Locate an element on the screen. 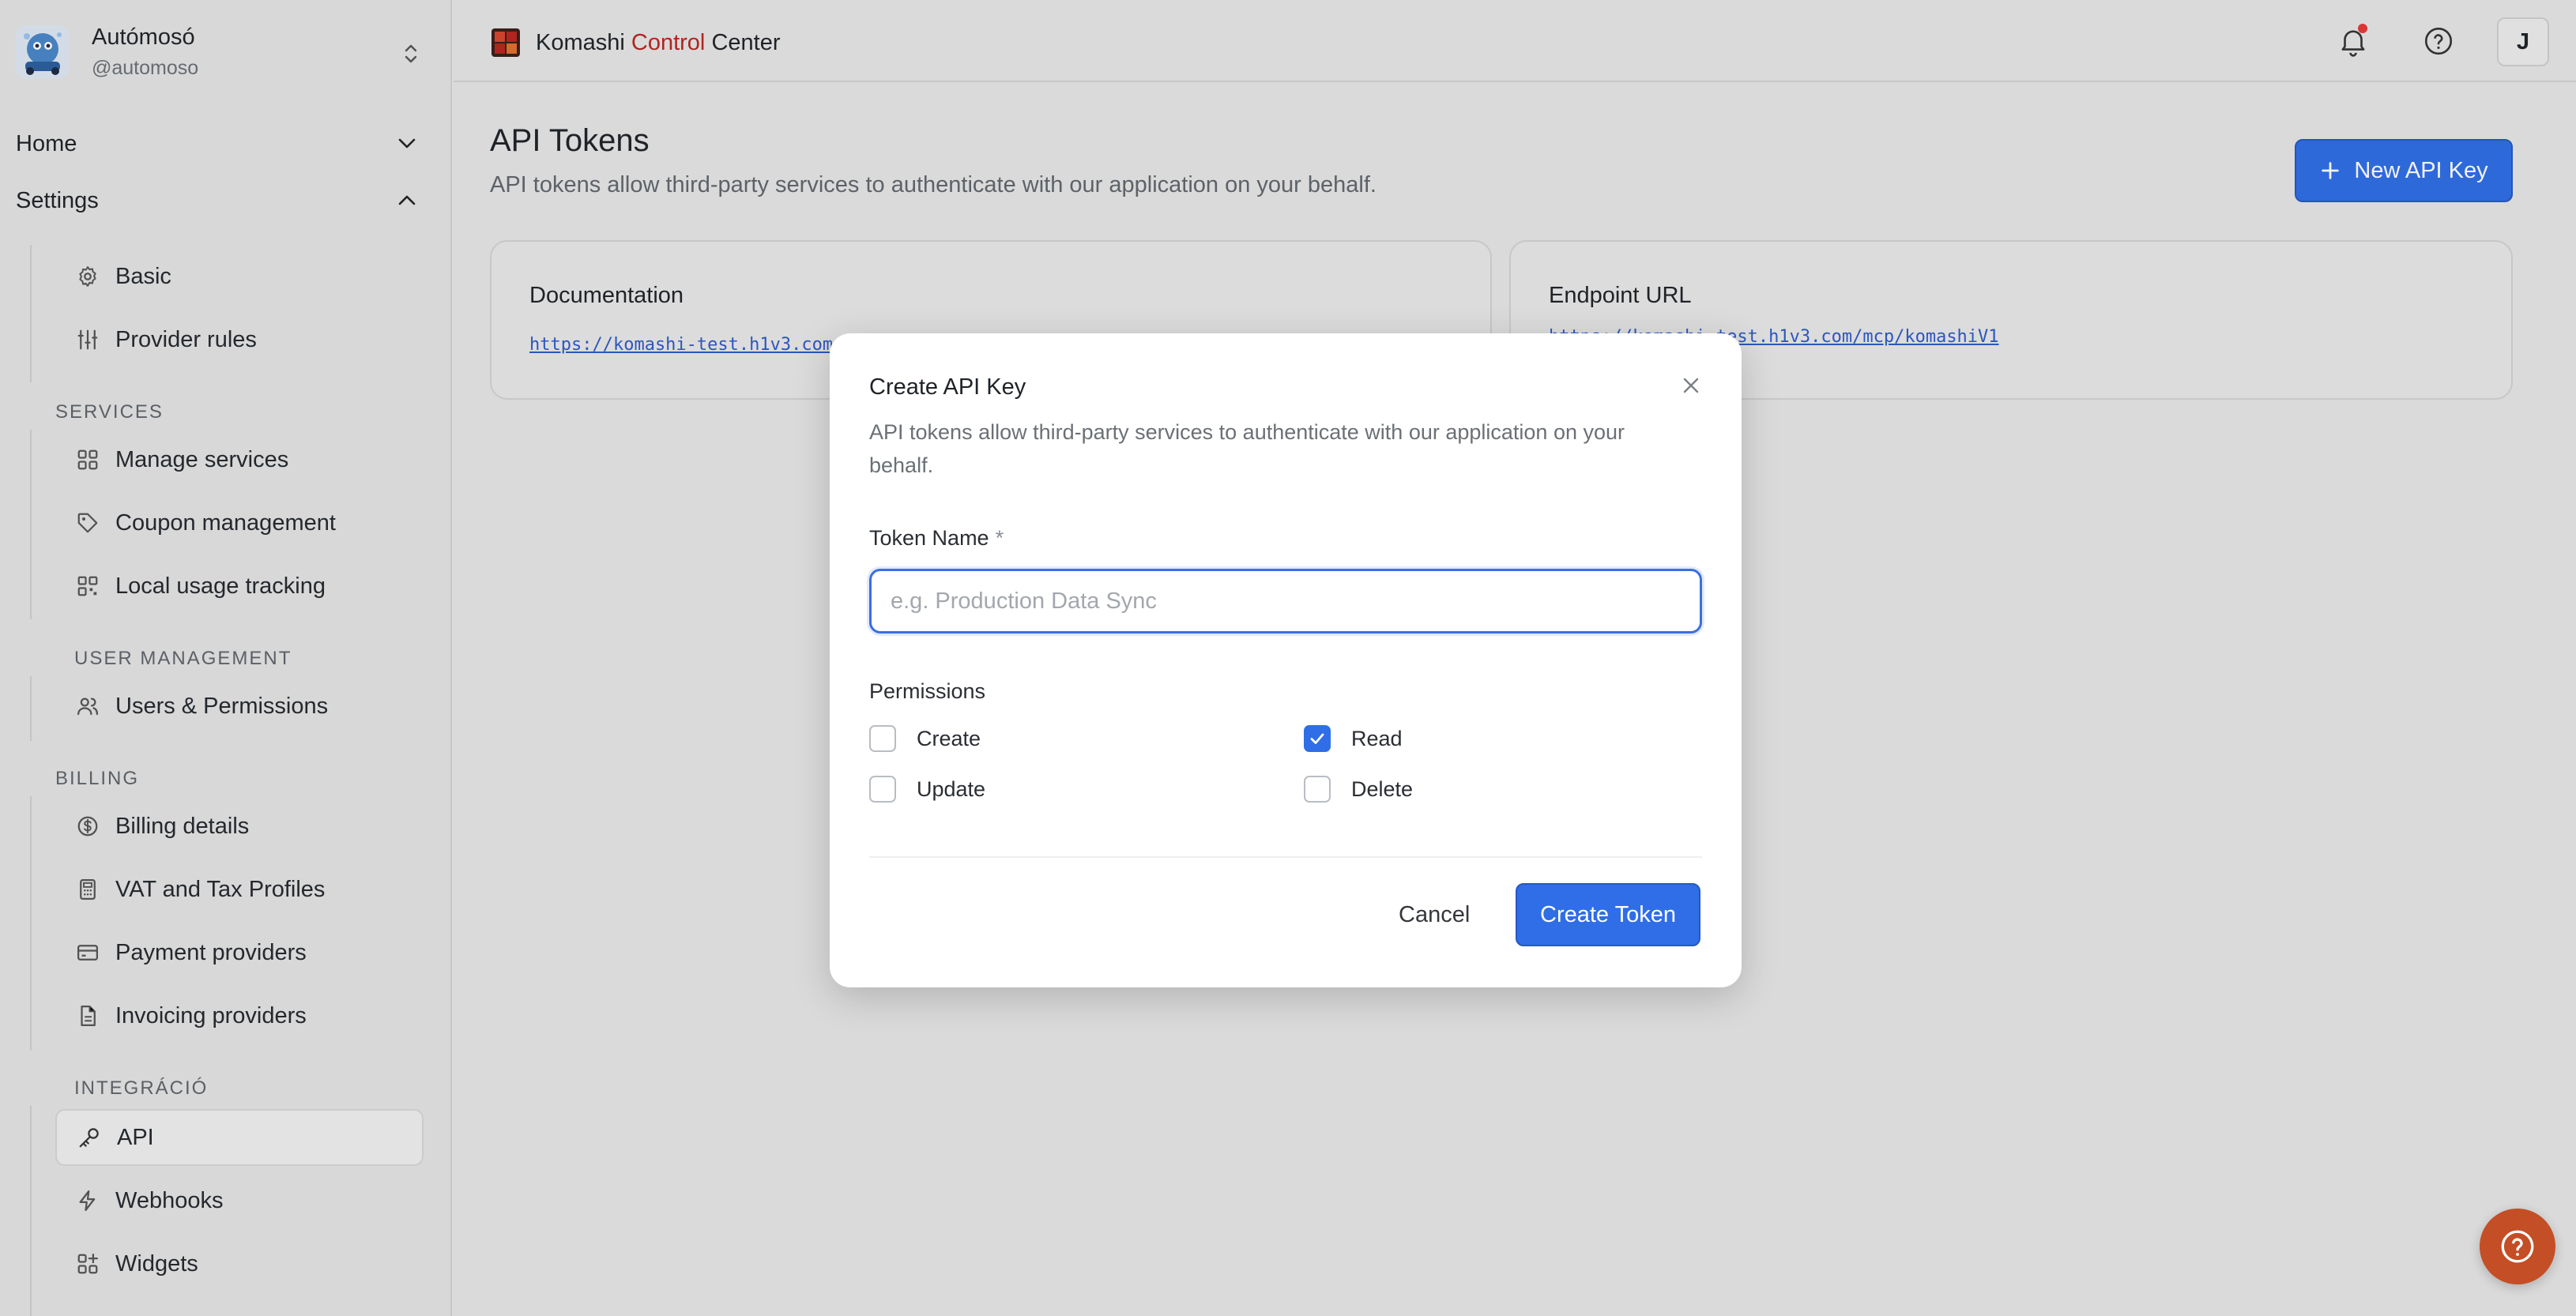  required-mark: * is located at coordinates (999, 538).